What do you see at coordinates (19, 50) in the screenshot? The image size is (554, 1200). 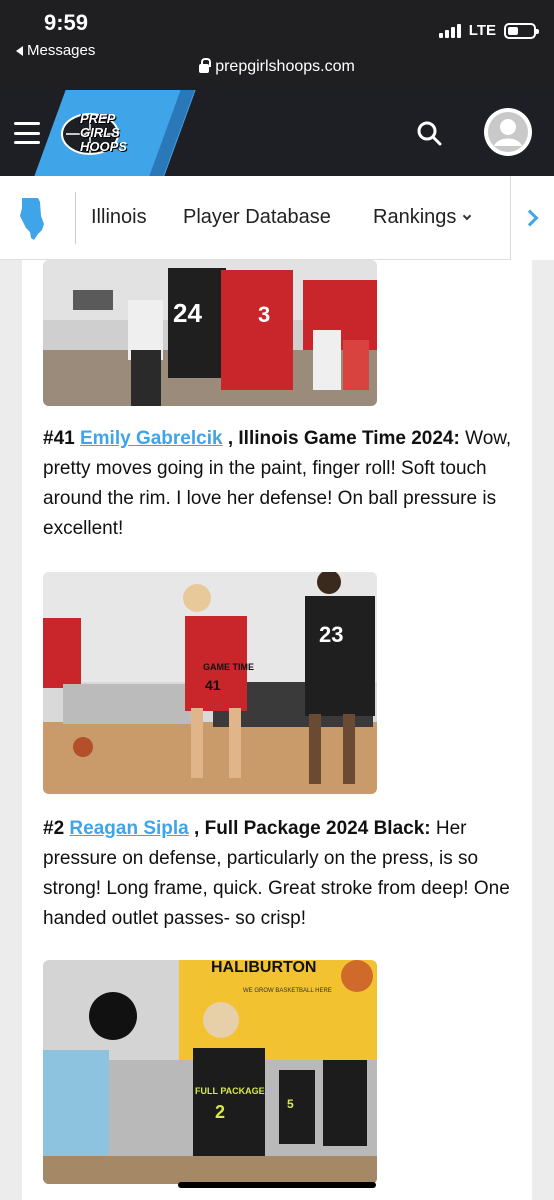 I see `back-arrow-icon` at bounding box center [19, 50].